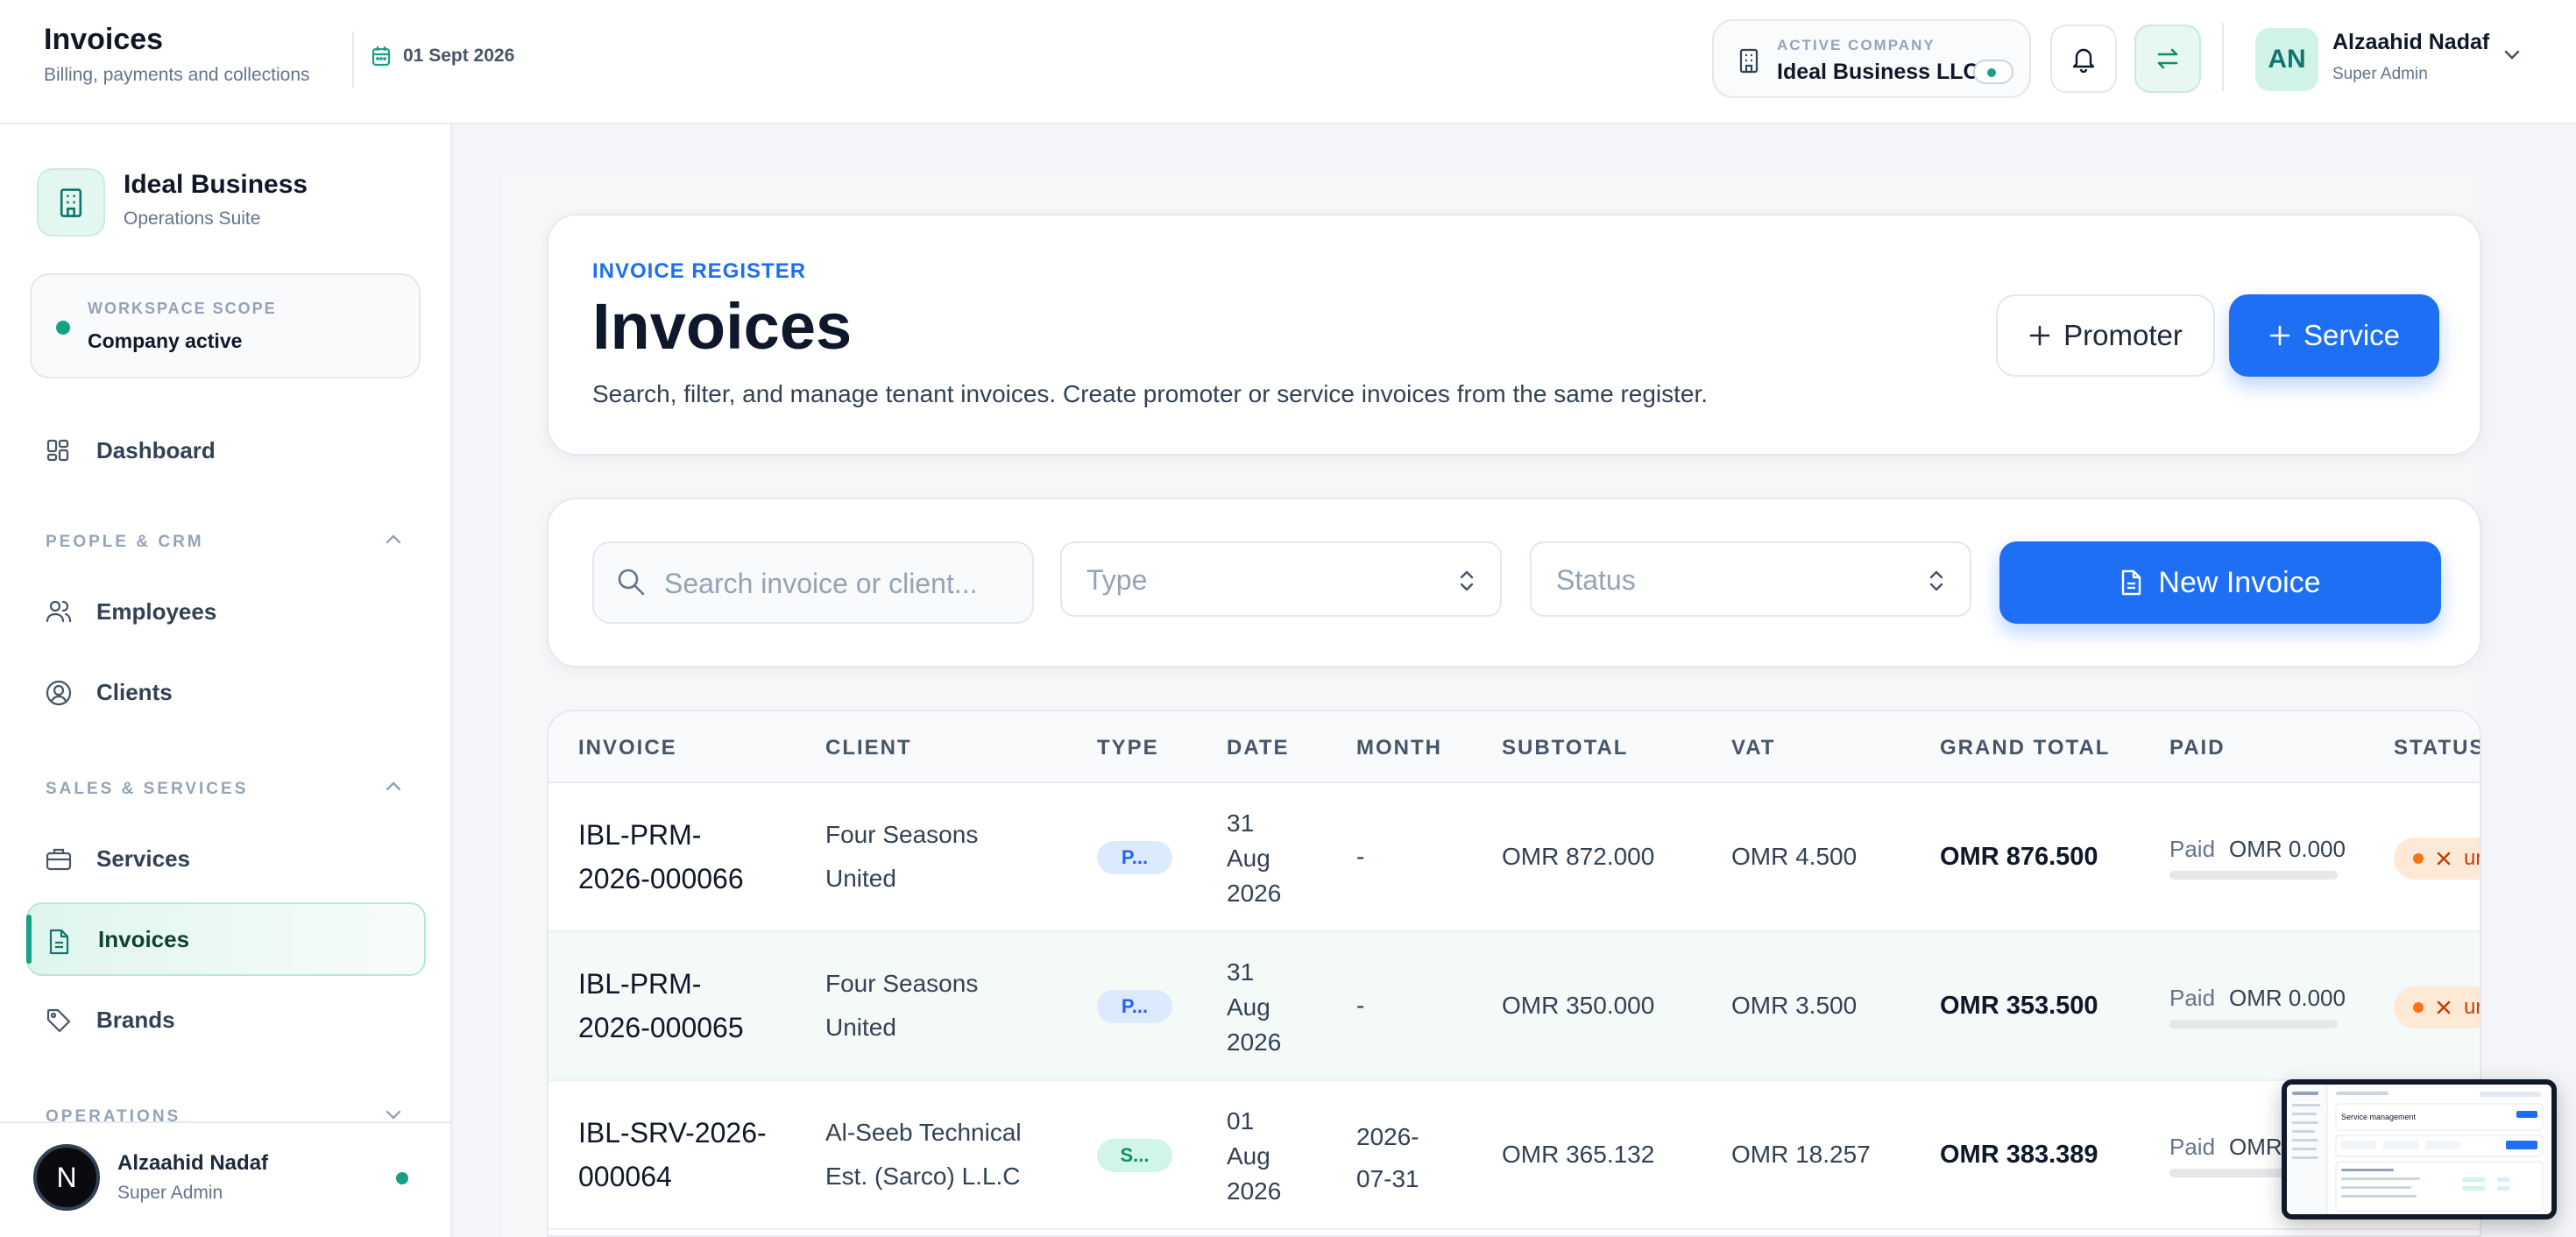  I want to click on user-circle-icon, so click(59, 693).